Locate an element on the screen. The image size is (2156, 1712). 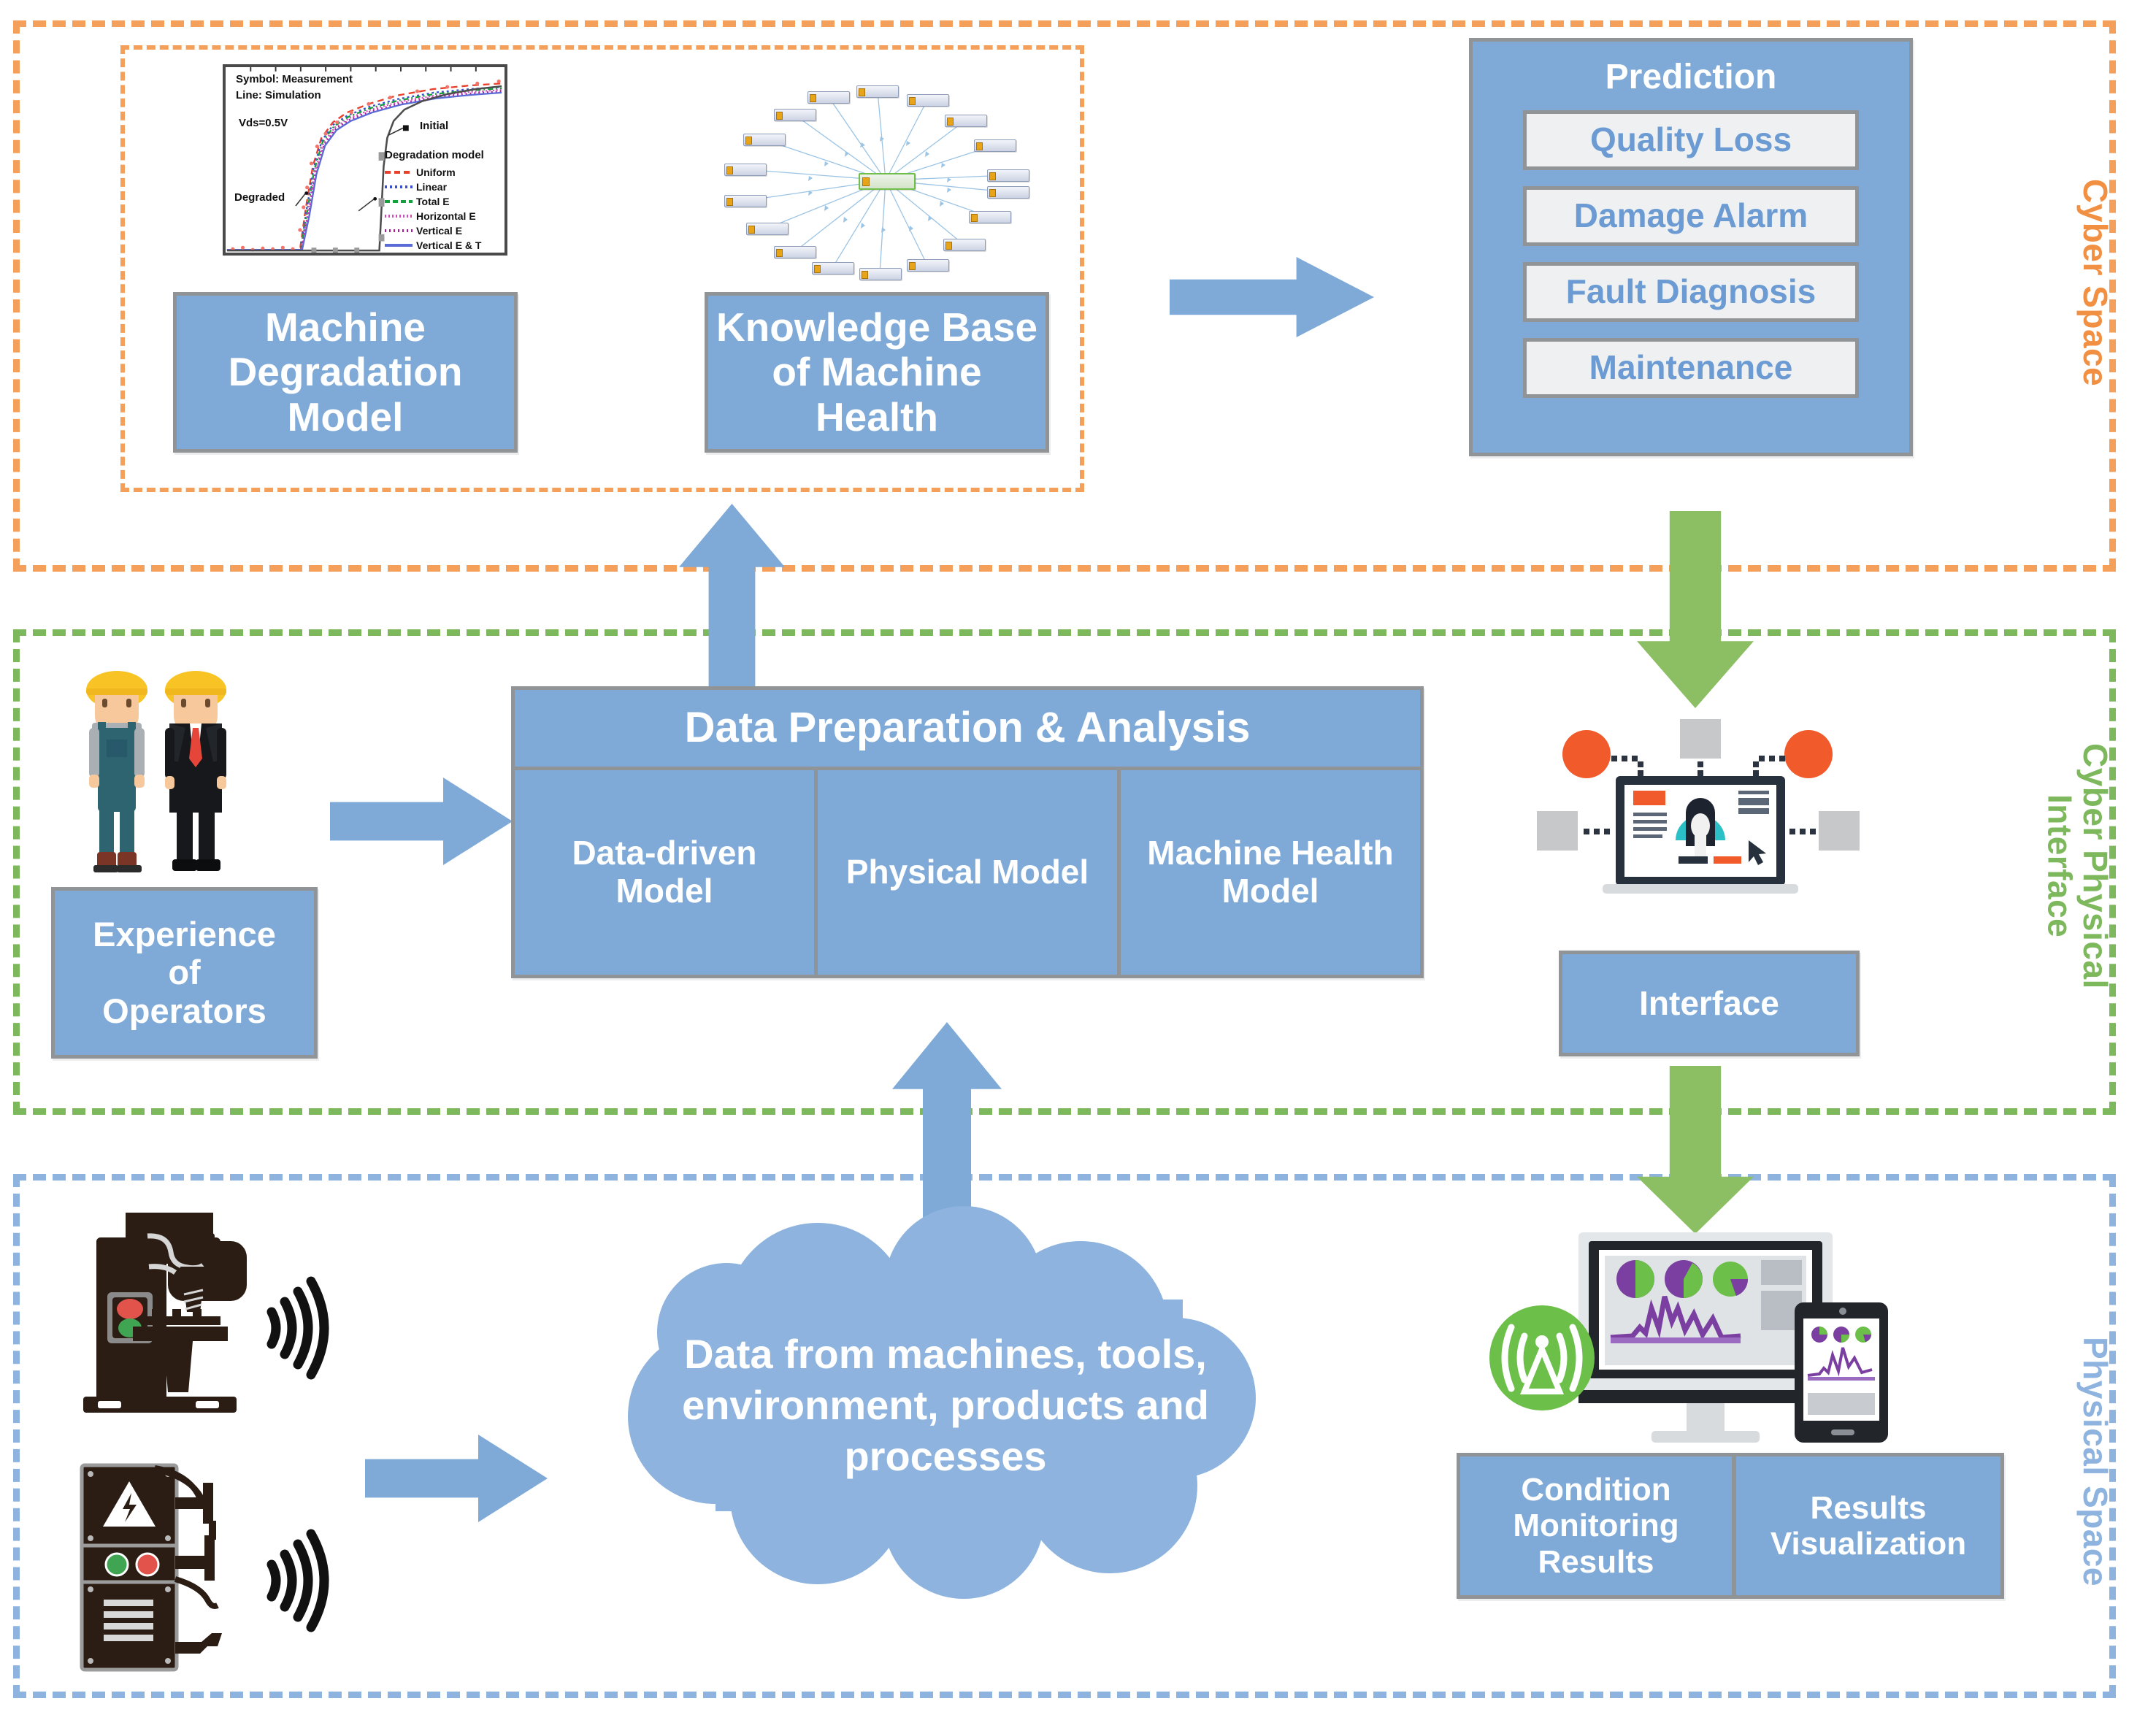
degradation-label-line3: Model is located at coordinates (345, 416).